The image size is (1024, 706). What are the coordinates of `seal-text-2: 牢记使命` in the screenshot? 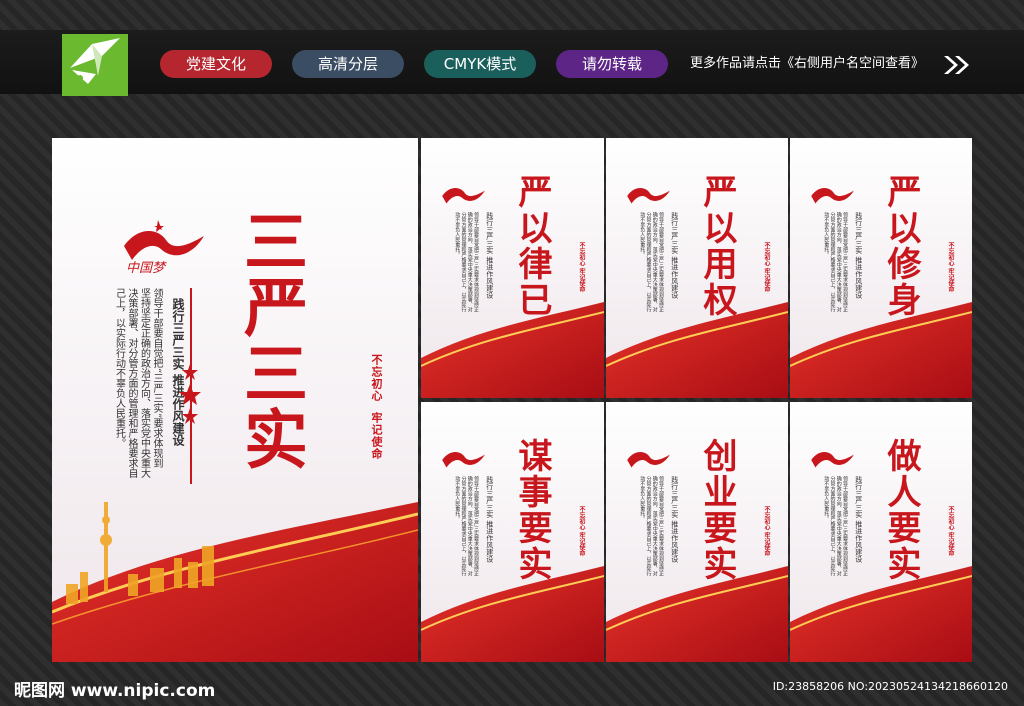 It's located at (376, 436).